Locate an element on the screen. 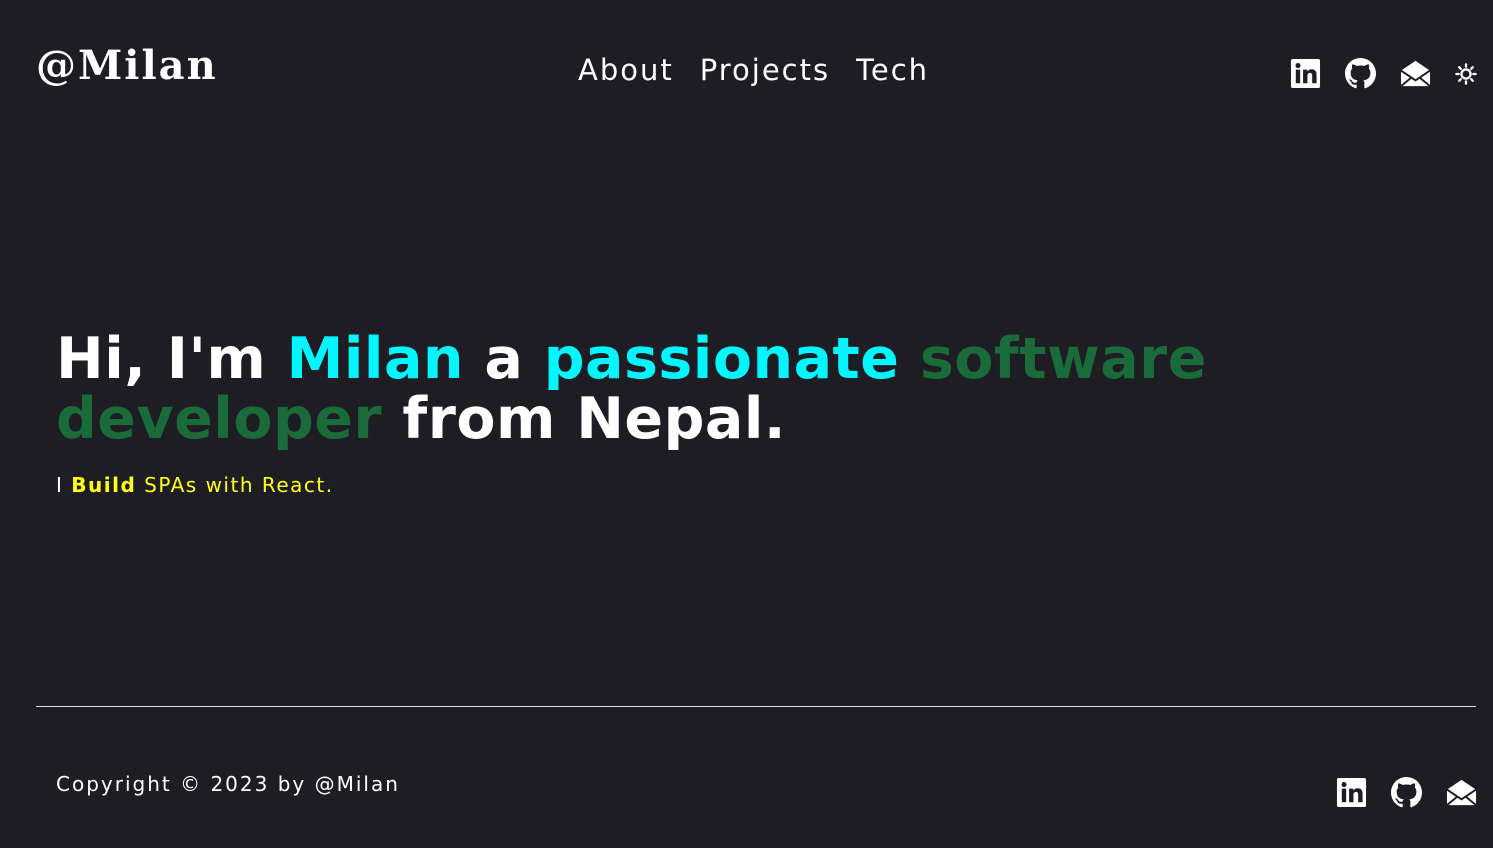  hero-article: a is located at coordinates (504, 359).